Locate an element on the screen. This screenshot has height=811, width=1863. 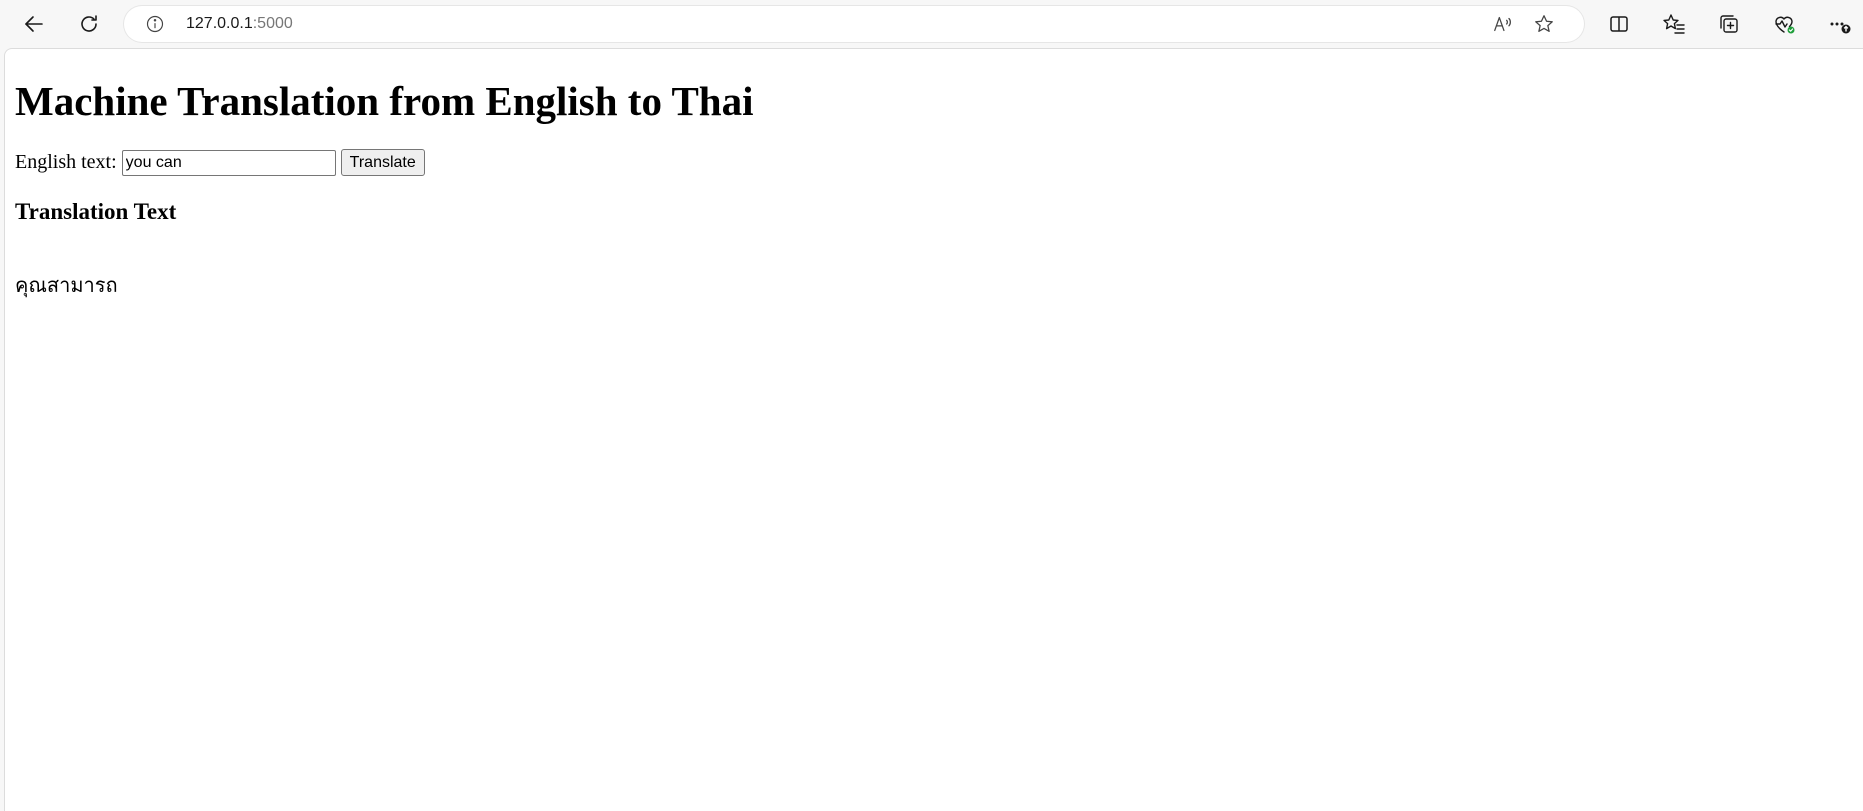
back-button is located at coordinates (34, 24).